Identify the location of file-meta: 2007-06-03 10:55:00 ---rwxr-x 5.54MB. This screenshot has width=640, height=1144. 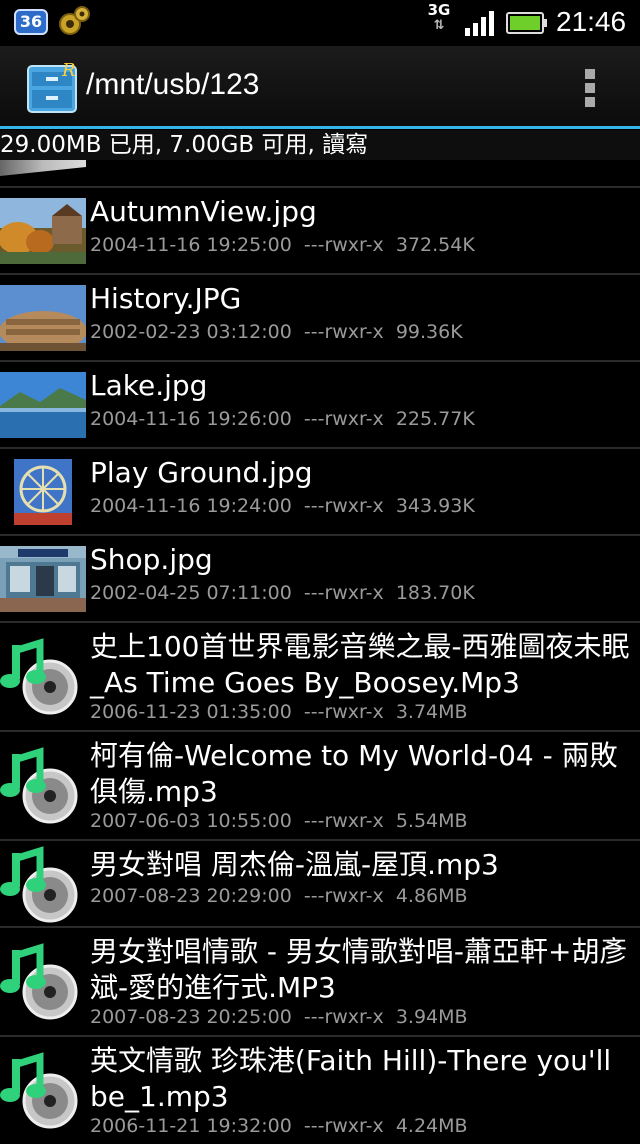
(279, 821).